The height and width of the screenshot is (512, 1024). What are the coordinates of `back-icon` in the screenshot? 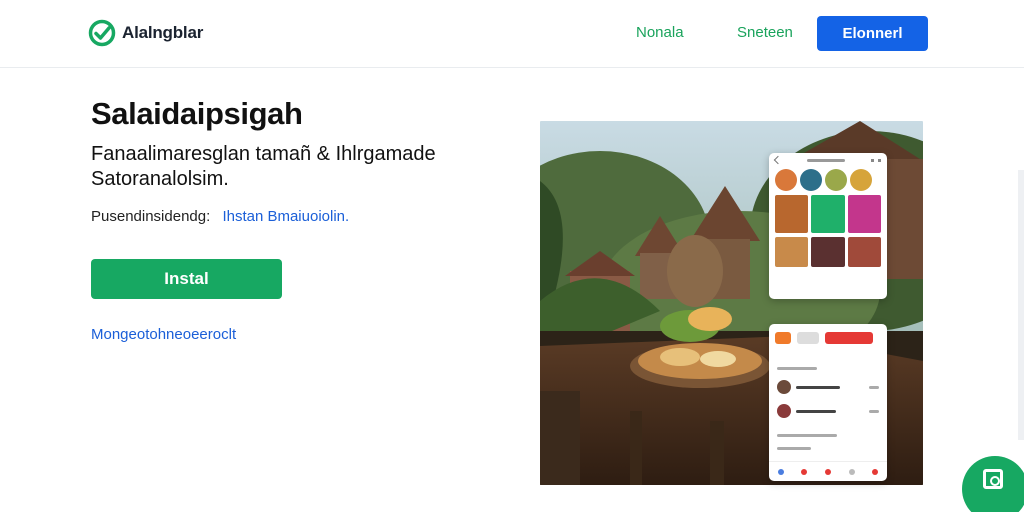 It's located at (778, 160).